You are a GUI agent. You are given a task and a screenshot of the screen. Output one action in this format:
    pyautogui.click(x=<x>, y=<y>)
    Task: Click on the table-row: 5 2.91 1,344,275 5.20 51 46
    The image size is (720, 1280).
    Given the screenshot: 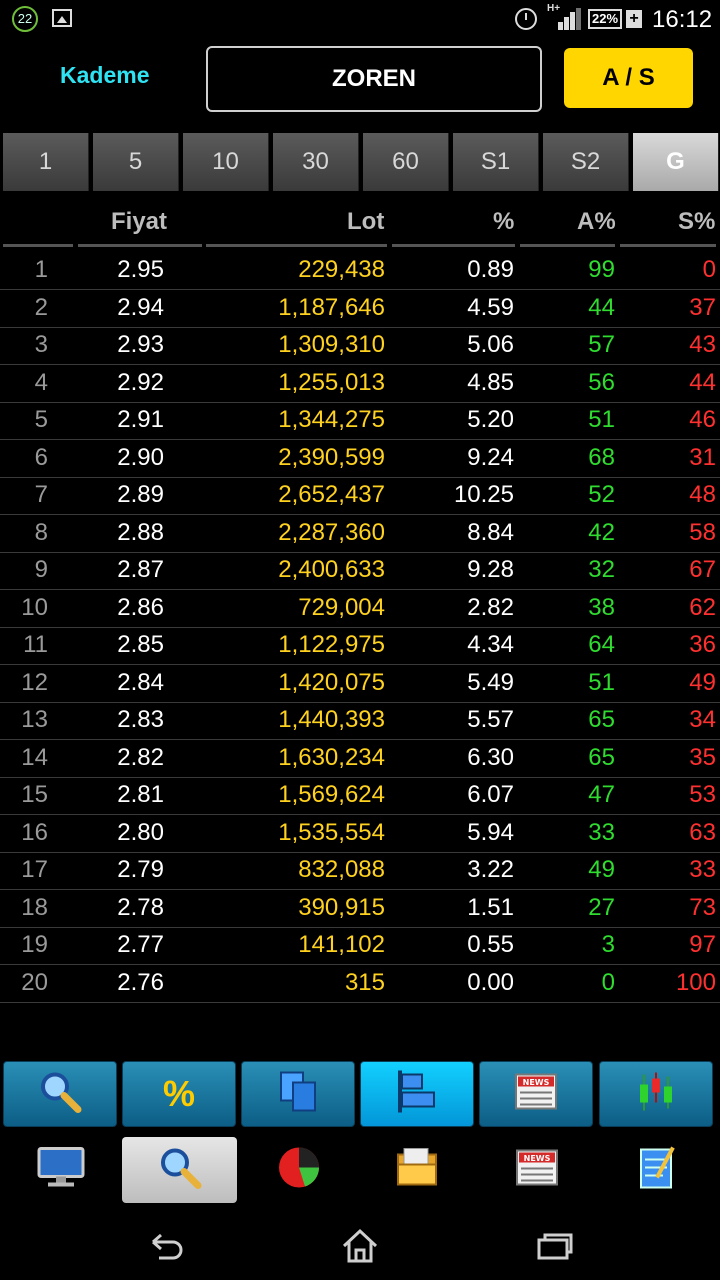 What is the action you would take?
    pyautogui.click(x=360, y=421)
    